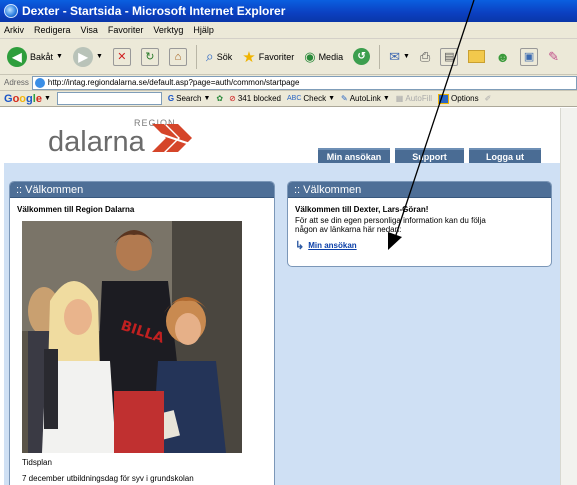  I want to click on tools-icon: ✎, so click(553, 56).